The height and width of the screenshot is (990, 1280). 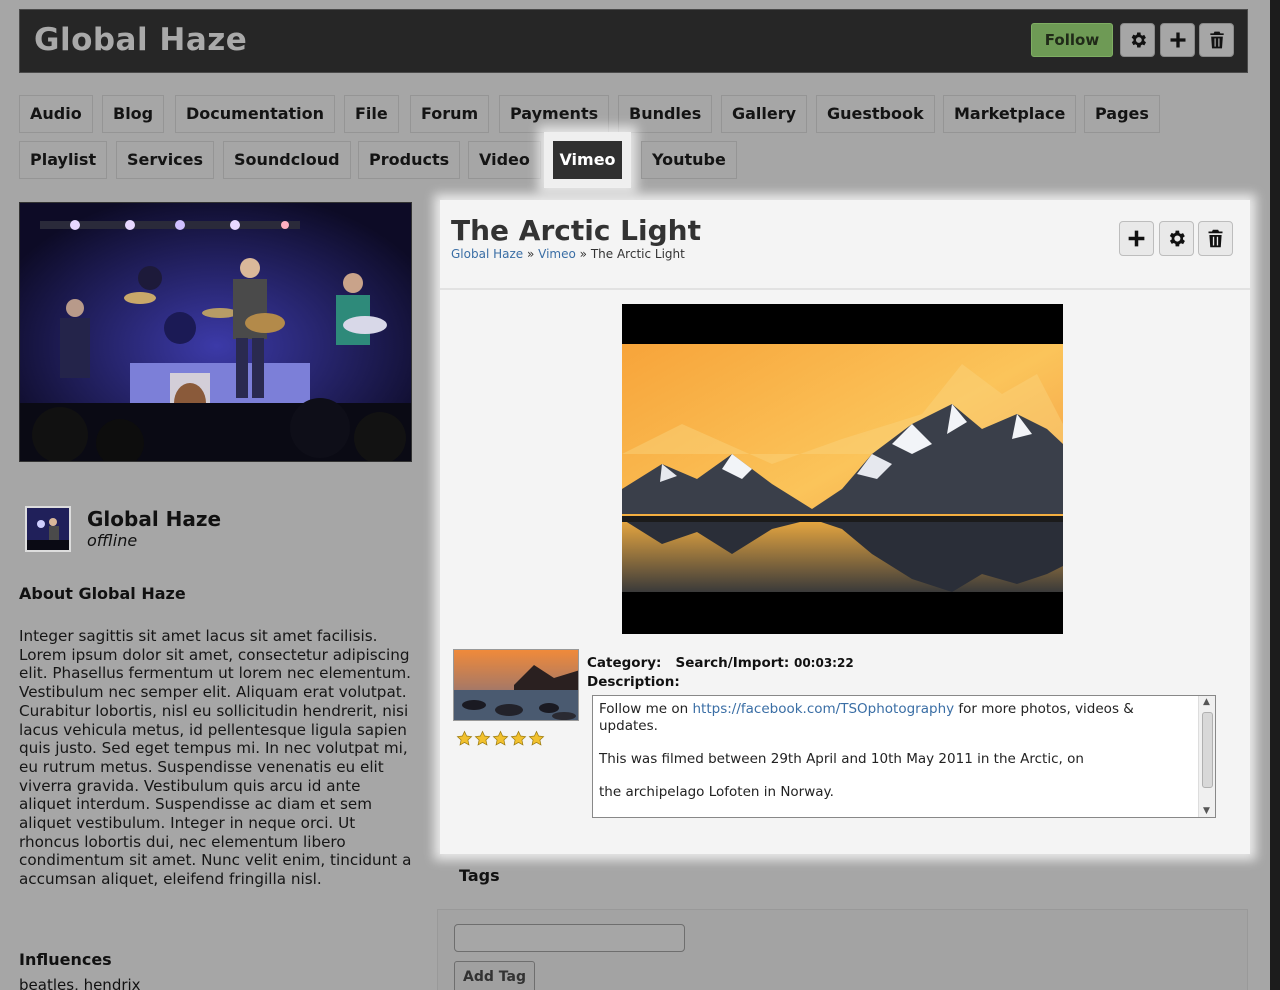 What do you see at coordinates (665, 114) in the screenshot?
I see `tab-bundles: Bundles` at bounding box center [665, 114].